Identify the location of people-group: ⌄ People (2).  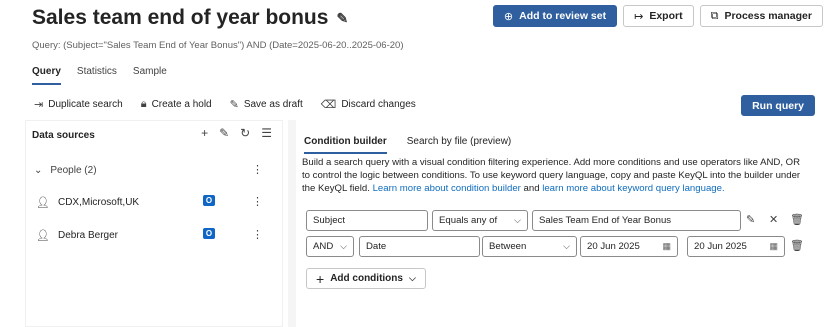
(65, 170).